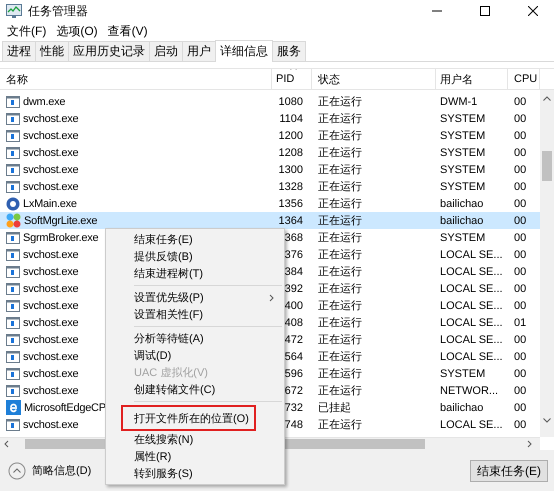 This screenshot has height=491, width=554. I want to click on table-cell-text: 564, so click(294, 356).